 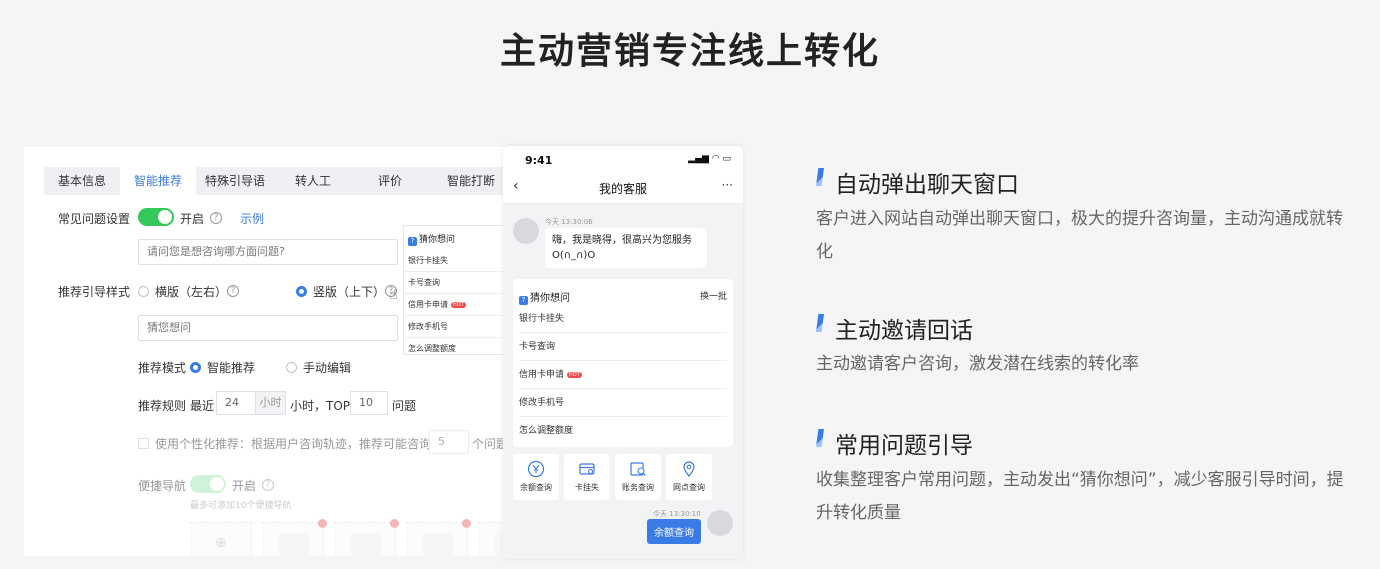 What do you see at coordinates (458, 236) in the screenshot?
I see `preview-header: ? 猜你想问` at bounding box center [458, 236].